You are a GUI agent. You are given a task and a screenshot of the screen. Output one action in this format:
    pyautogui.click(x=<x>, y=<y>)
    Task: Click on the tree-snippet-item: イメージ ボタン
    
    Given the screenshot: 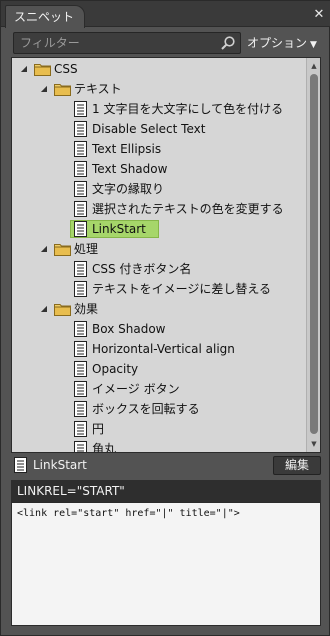 What is the action you would take?
    pyautogui.click(x=159, y=389)
    